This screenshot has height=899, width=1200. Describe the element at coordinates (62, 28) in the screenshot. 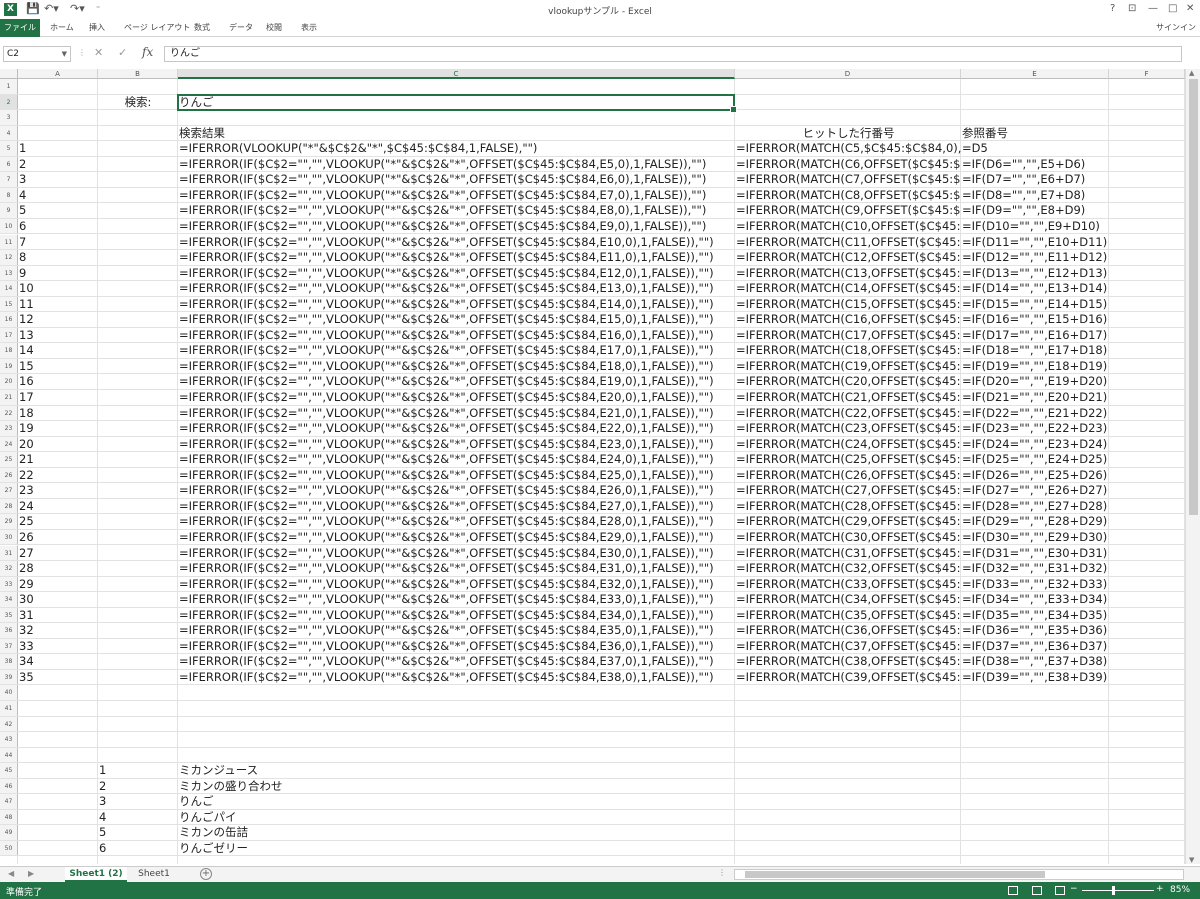

I see `tab-home: ホーム` at that location.